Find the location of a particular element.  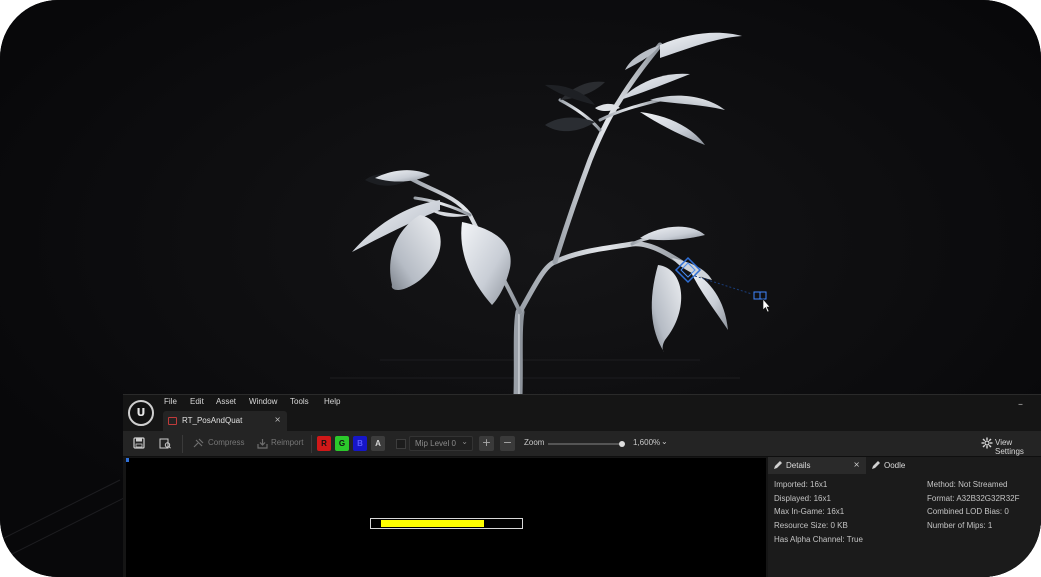

tab-oodle: Oodle is located at coordinates (906, 465).